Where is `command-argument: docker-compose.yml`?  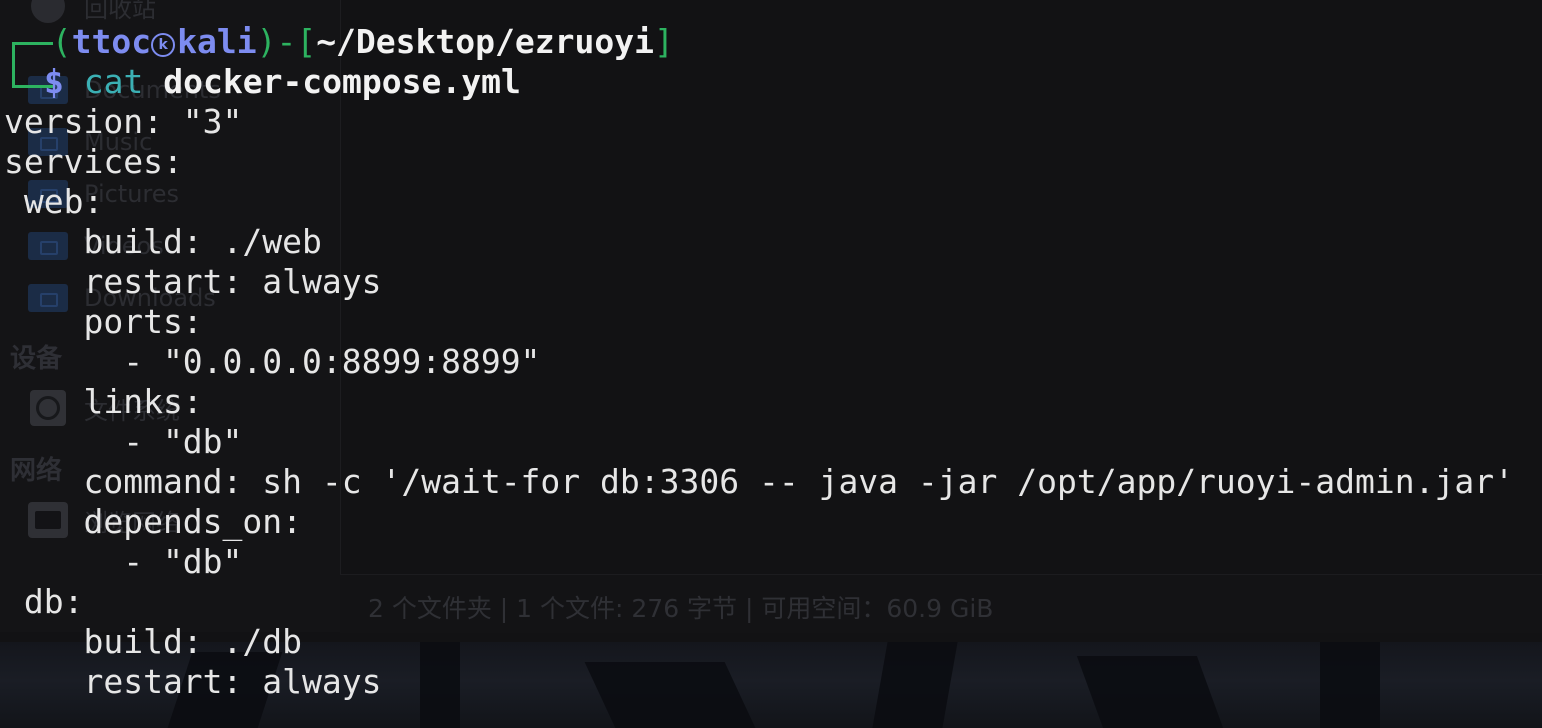
command-argument: docker-compose.yml is located at coordinates (342, 81).